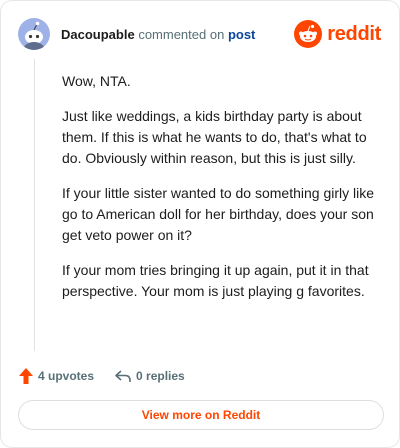 Image resolution: width=400 pixels, height=448 pixels. I want to click on reply-arrow-icon, so click(123, 376).